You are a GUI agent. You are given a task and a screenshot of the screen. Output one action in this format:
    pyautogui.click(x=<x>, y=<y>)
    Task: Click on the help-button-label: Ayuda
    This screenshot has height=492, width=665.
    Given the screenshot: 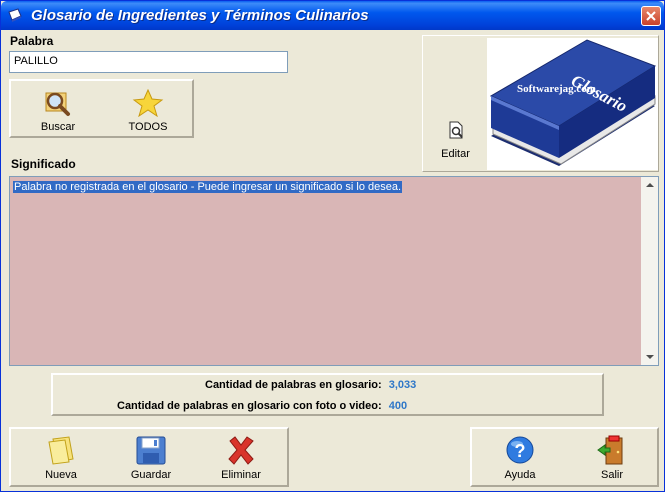 What is the action you would take?
    pyautogui.click(x=520, y=475)
    